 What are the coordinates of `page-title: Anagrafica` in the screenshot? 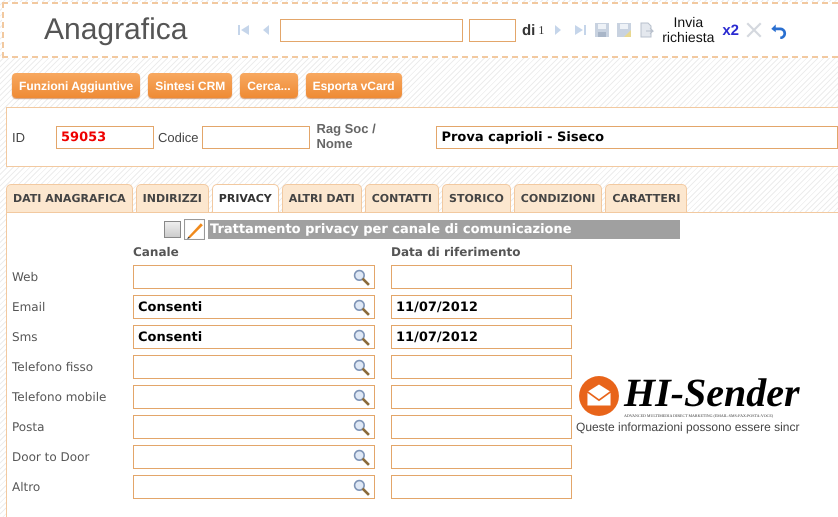 It's located at (116, 30).